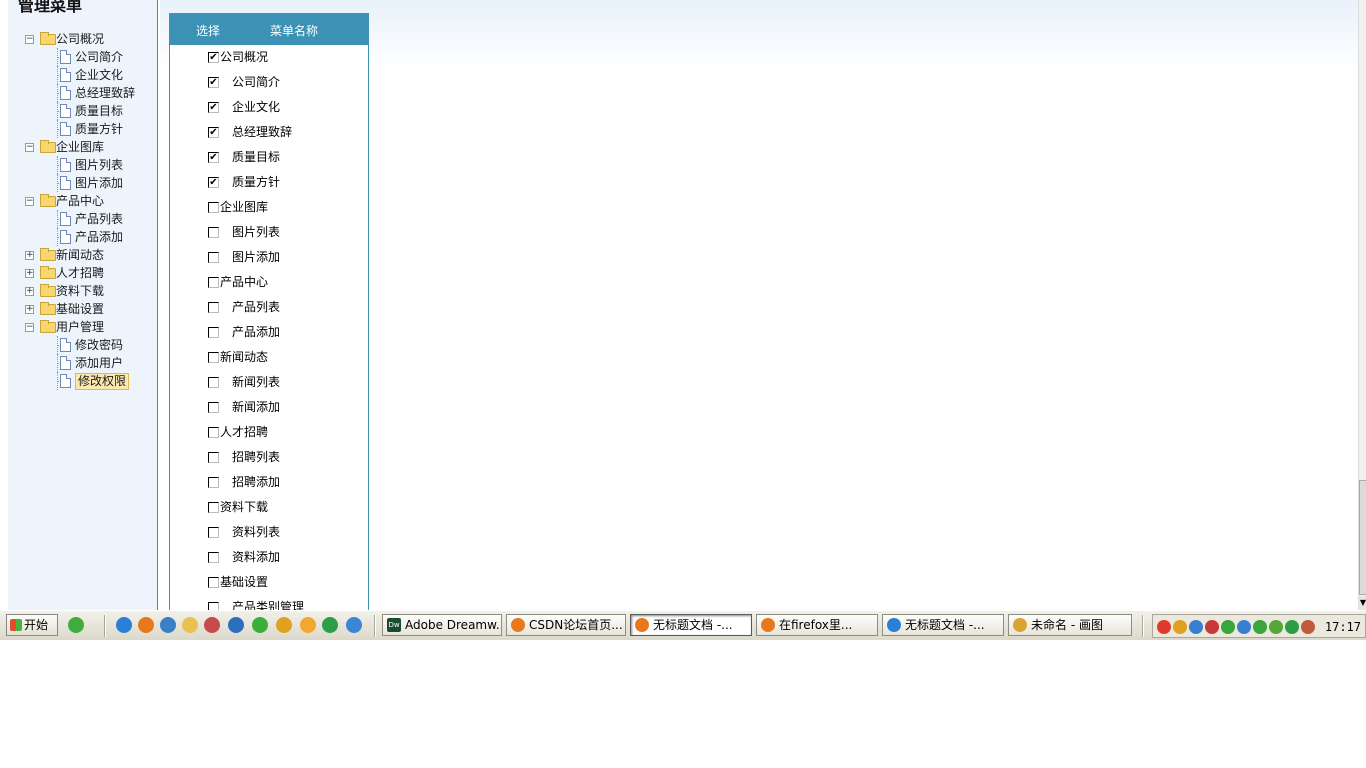  Describe the element at coordinates (1362, 537) in the screenshot. I see `scrollbar-thumb` at that location.